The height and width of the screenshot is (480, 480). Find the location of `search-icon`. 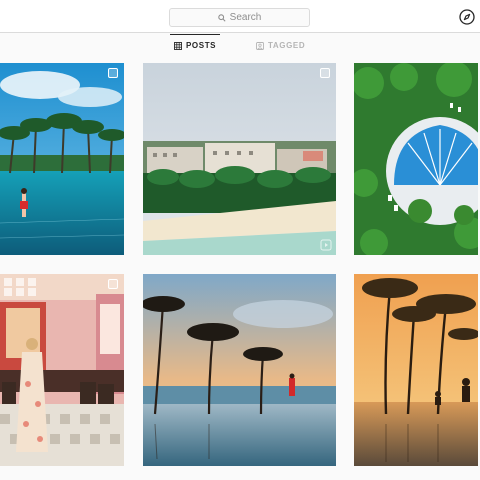

search-icon is located at coordinates (221, 17).